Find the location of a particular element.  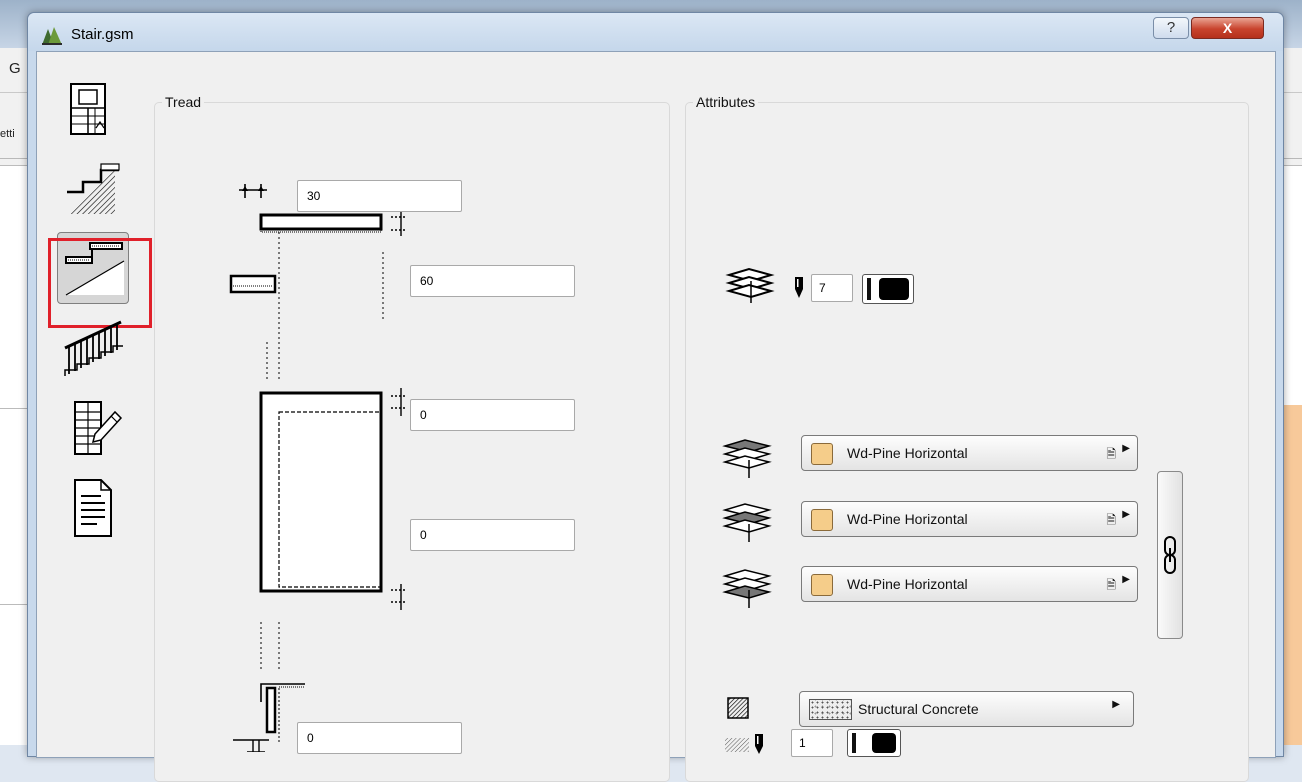

fill-pen-icon is located at coordinates (744, 744).